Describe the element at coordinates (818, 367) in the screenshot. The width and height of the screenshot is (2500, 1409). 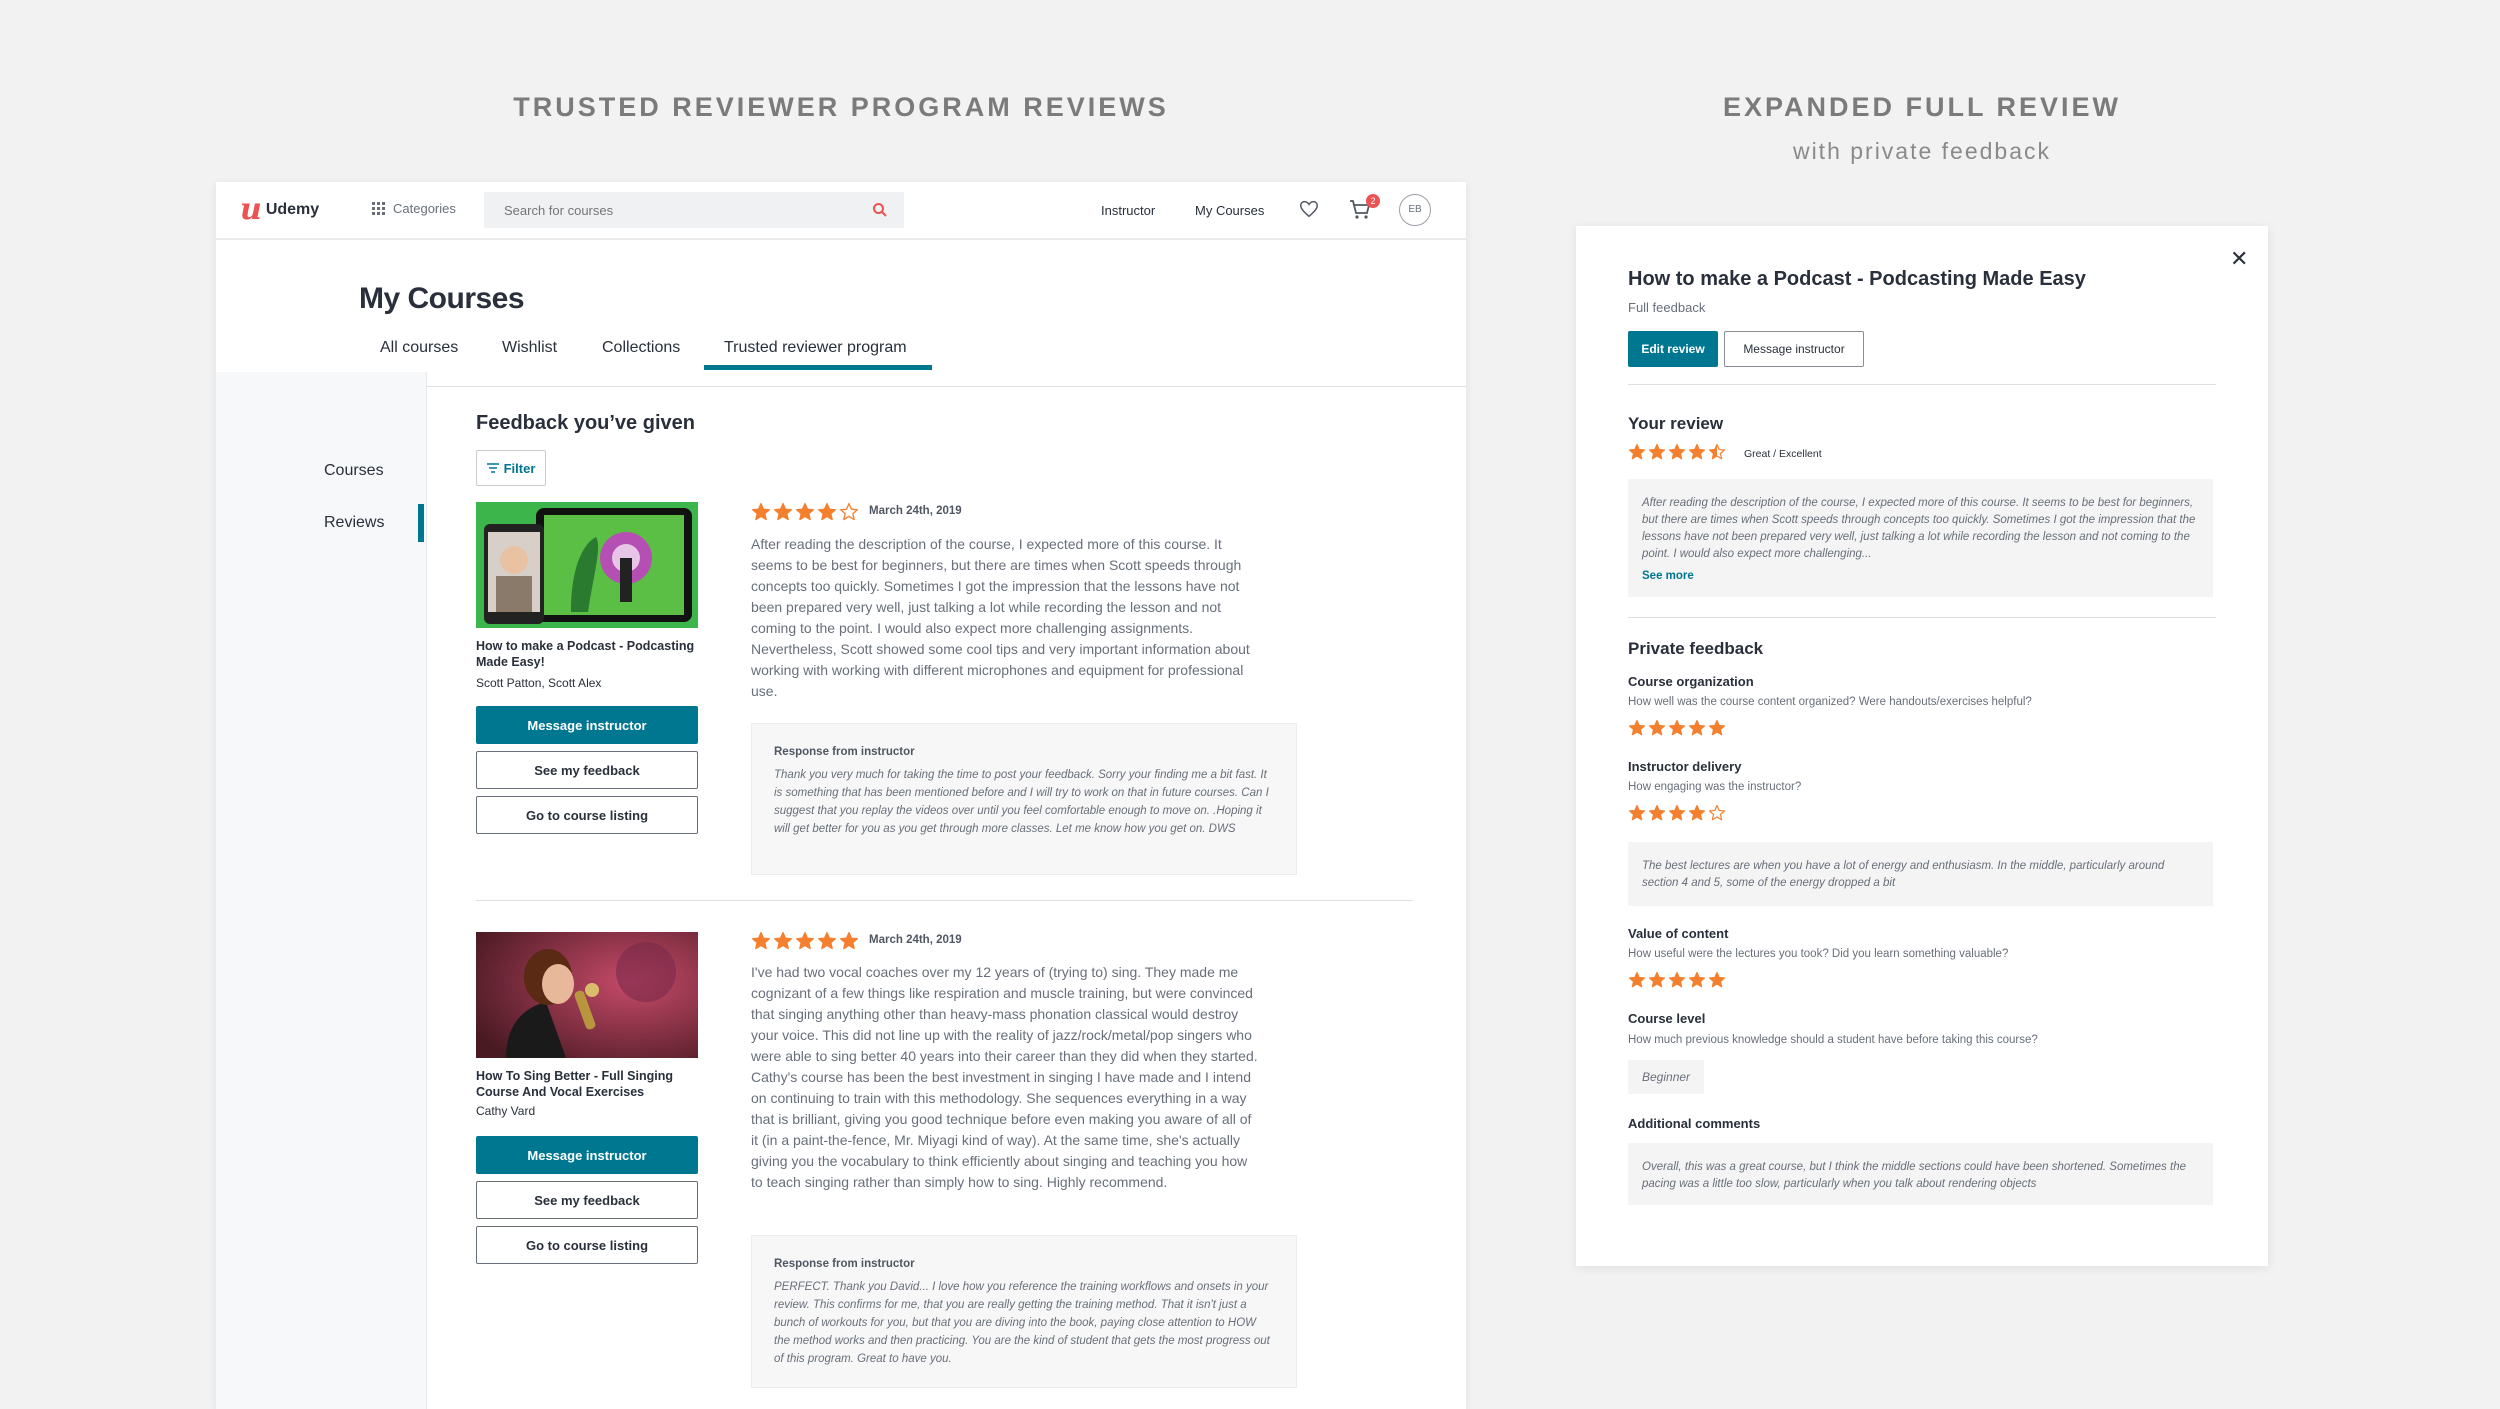
I see `active-tab-indicator` at that location.